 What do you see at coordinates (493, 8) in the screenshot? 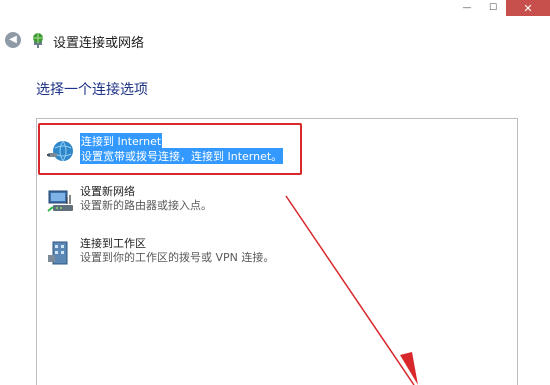
I see `maximize-button: ☐` at bounding box center [493, 8].